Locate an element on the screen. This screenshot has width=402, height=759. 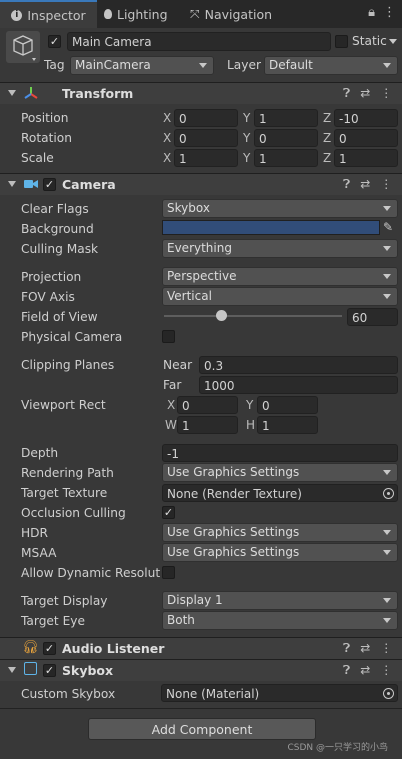
position-x-field: 0 is located at coordinates (206, 118).